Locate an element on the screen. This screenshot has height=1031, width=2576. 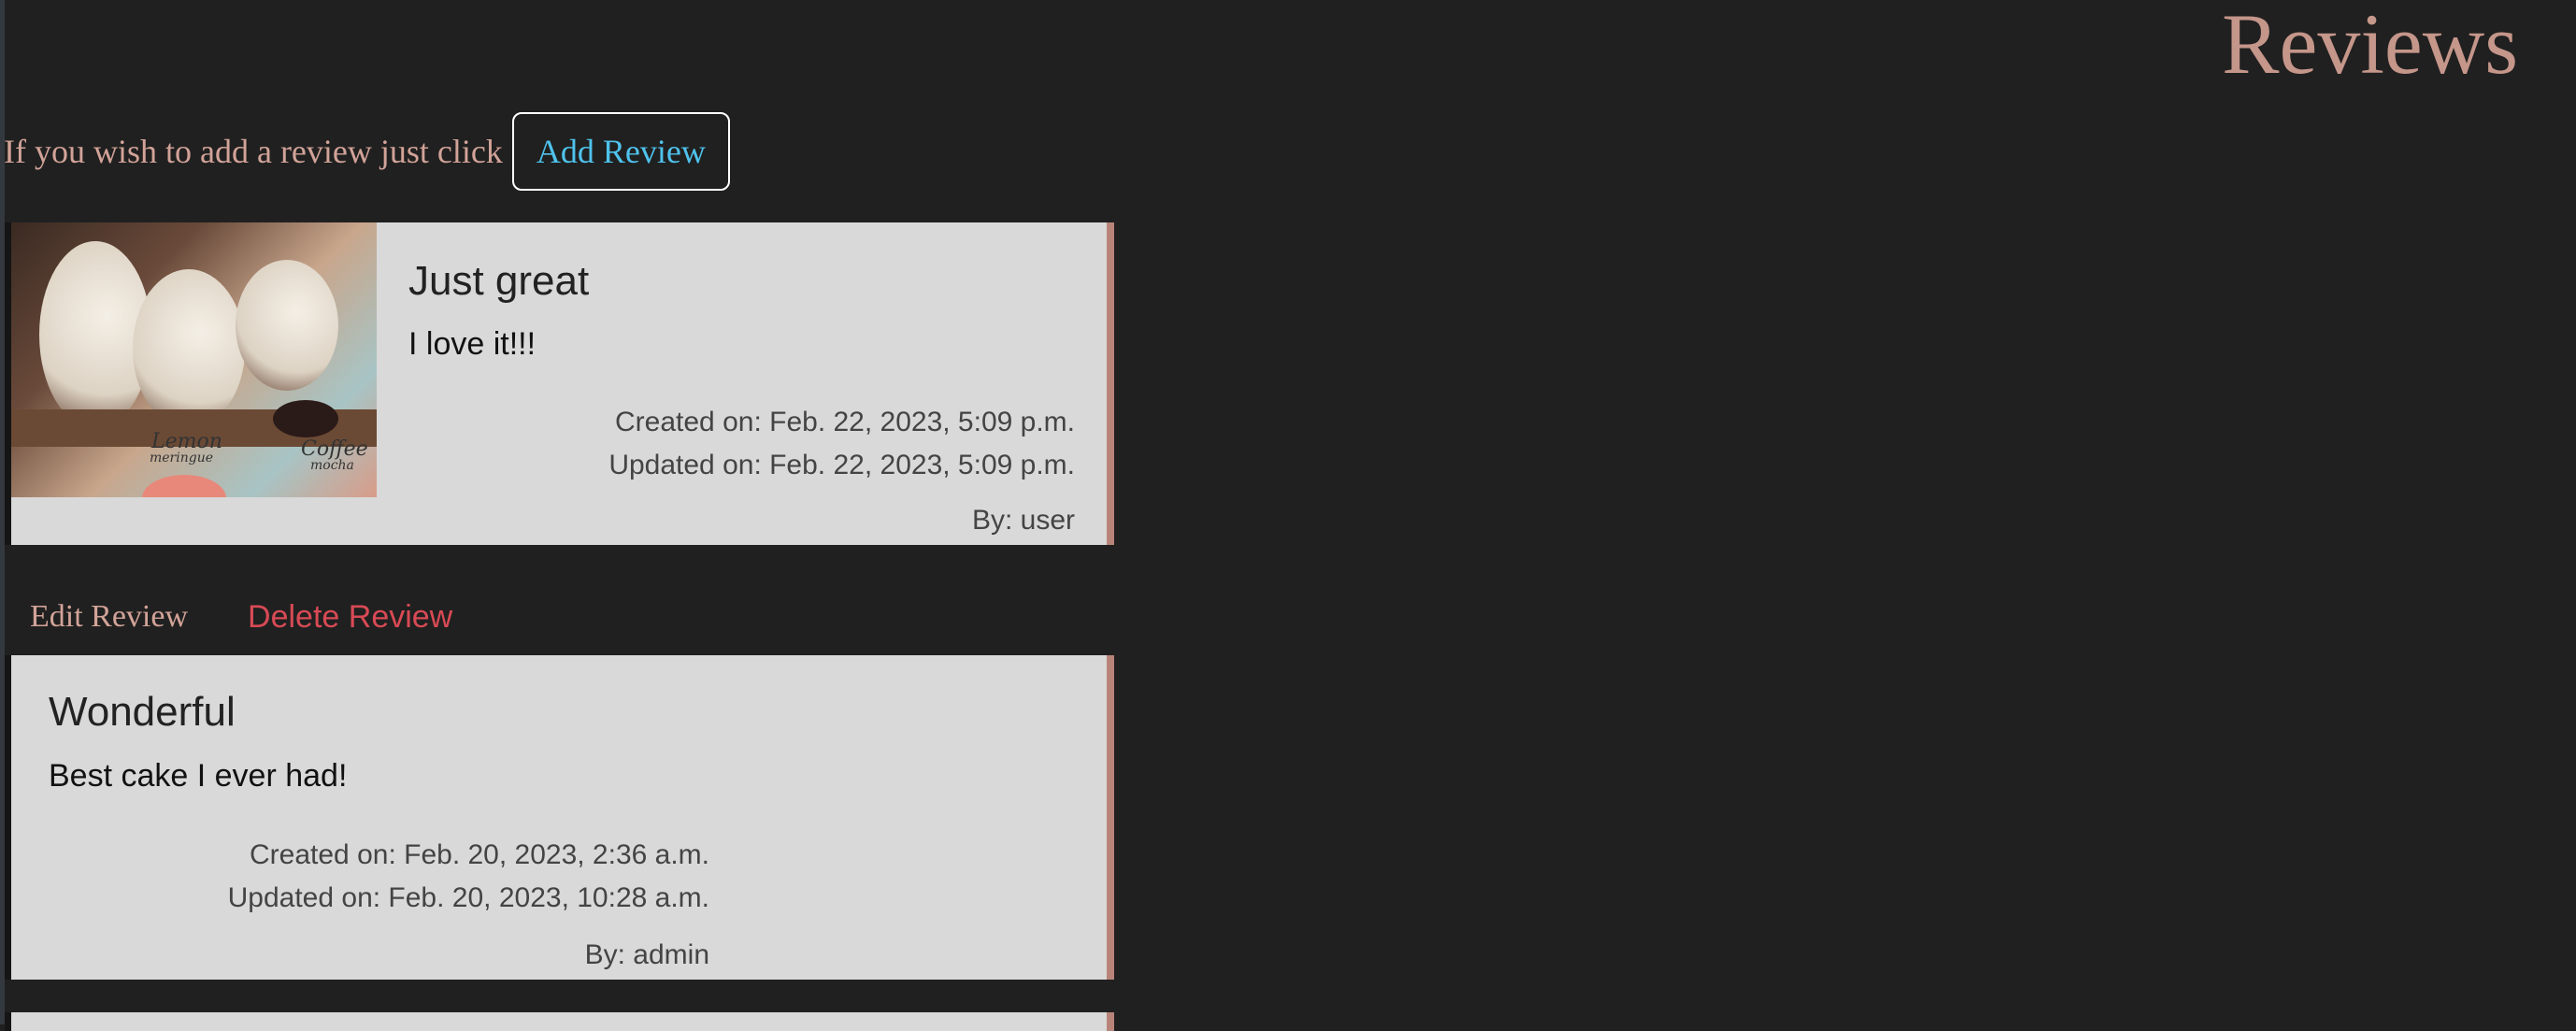
review-body: I love it!!! is located at coordinates (472, 344).